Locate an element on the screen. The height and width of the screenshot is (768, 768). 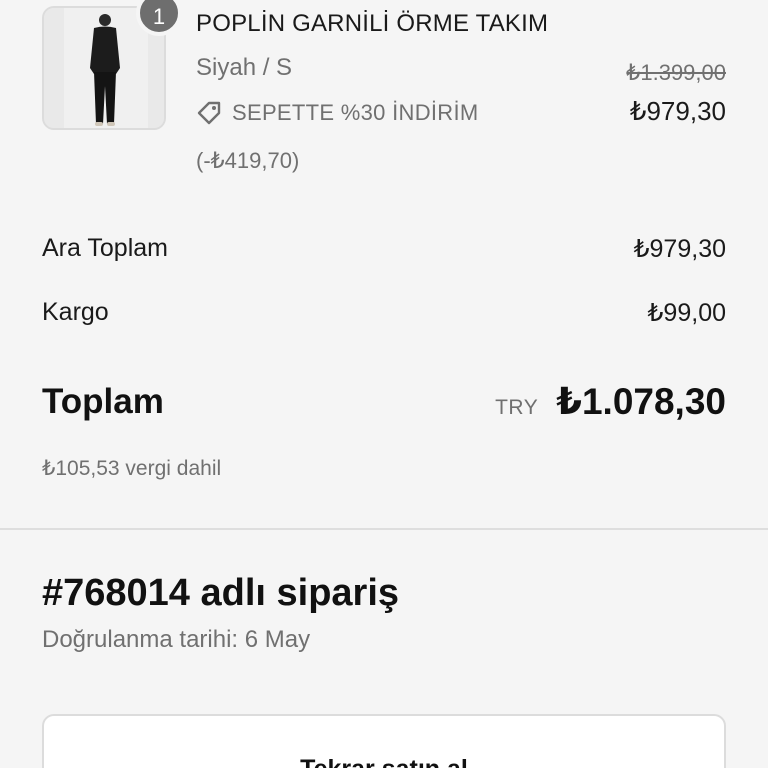
subtotal-value: ₺979,30 is located at coordinates (679, 249).